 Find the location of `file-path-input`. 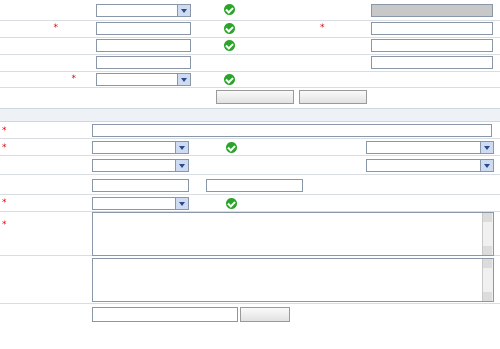

file-path-input is located at coordinates (165, 314).